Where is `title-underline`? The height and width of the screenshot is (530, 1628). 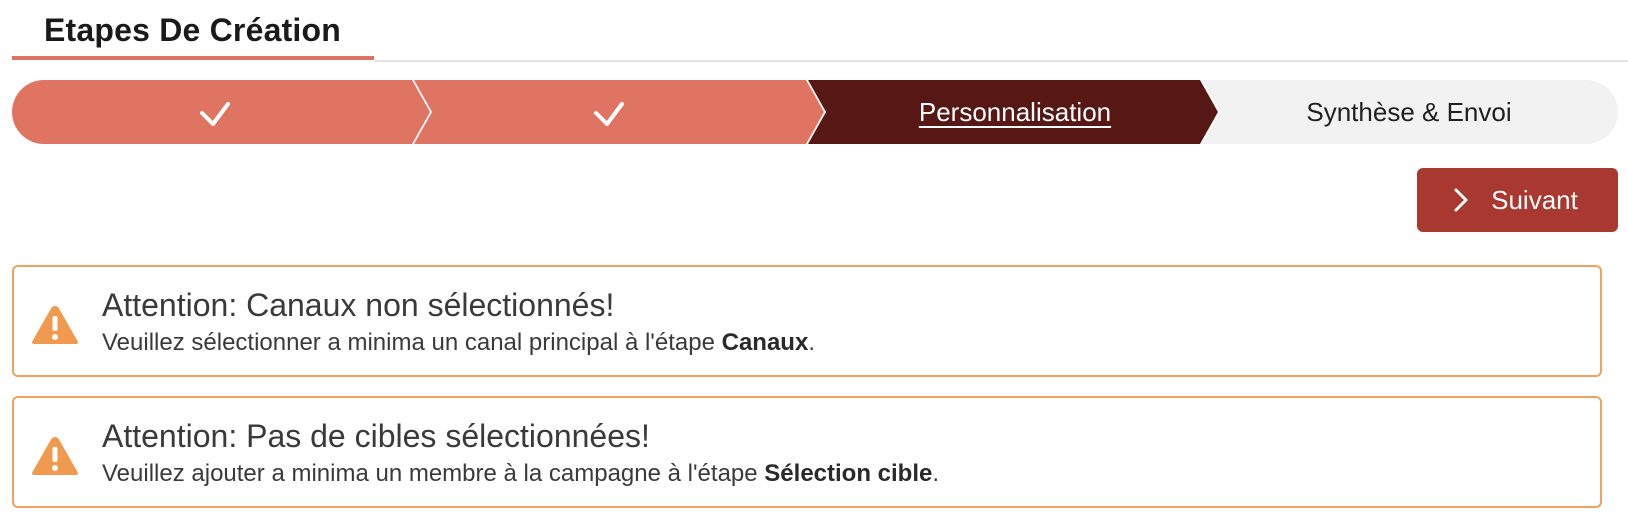
title-underline is located at coordinates (193, 58).